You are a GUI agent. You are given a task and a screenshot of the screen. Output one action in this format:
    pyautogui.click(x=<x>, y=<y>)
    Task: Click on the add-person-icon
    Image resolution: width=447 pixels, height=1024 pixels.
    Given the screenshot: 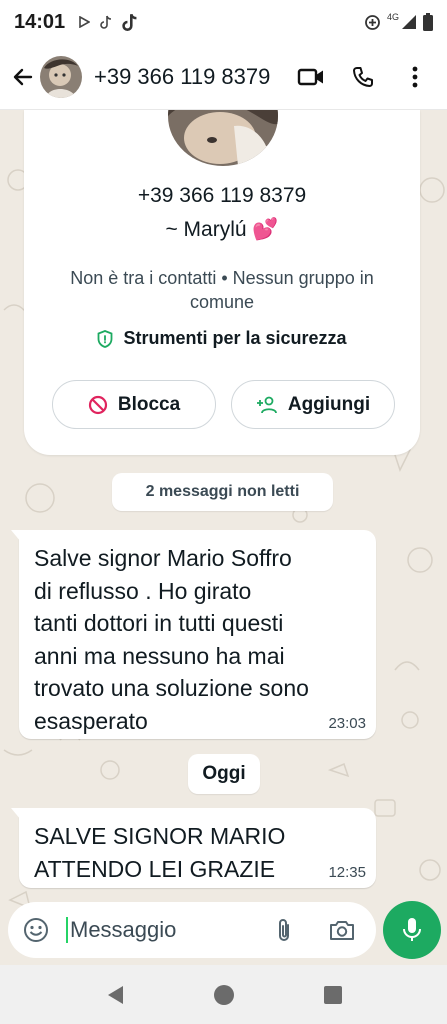 What is the action you would take?
    pyautogui.click(x=266, y=404)
    